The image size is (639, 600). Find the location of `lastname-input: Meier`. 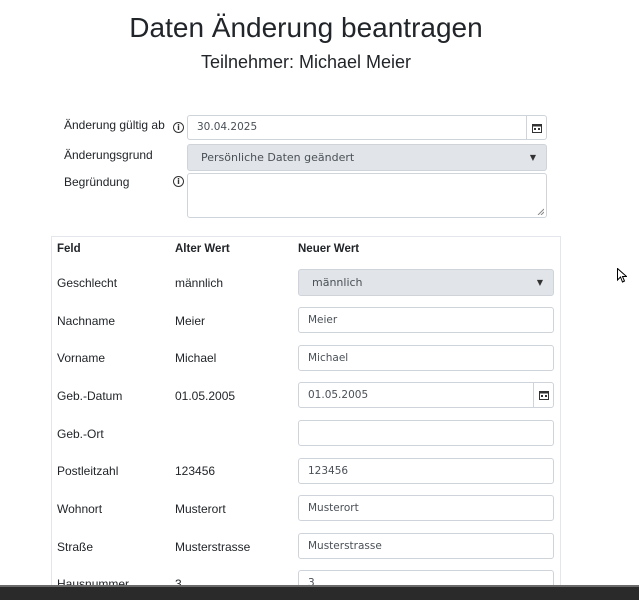

lastname-input: Meier is located at coordinates (426, 320).